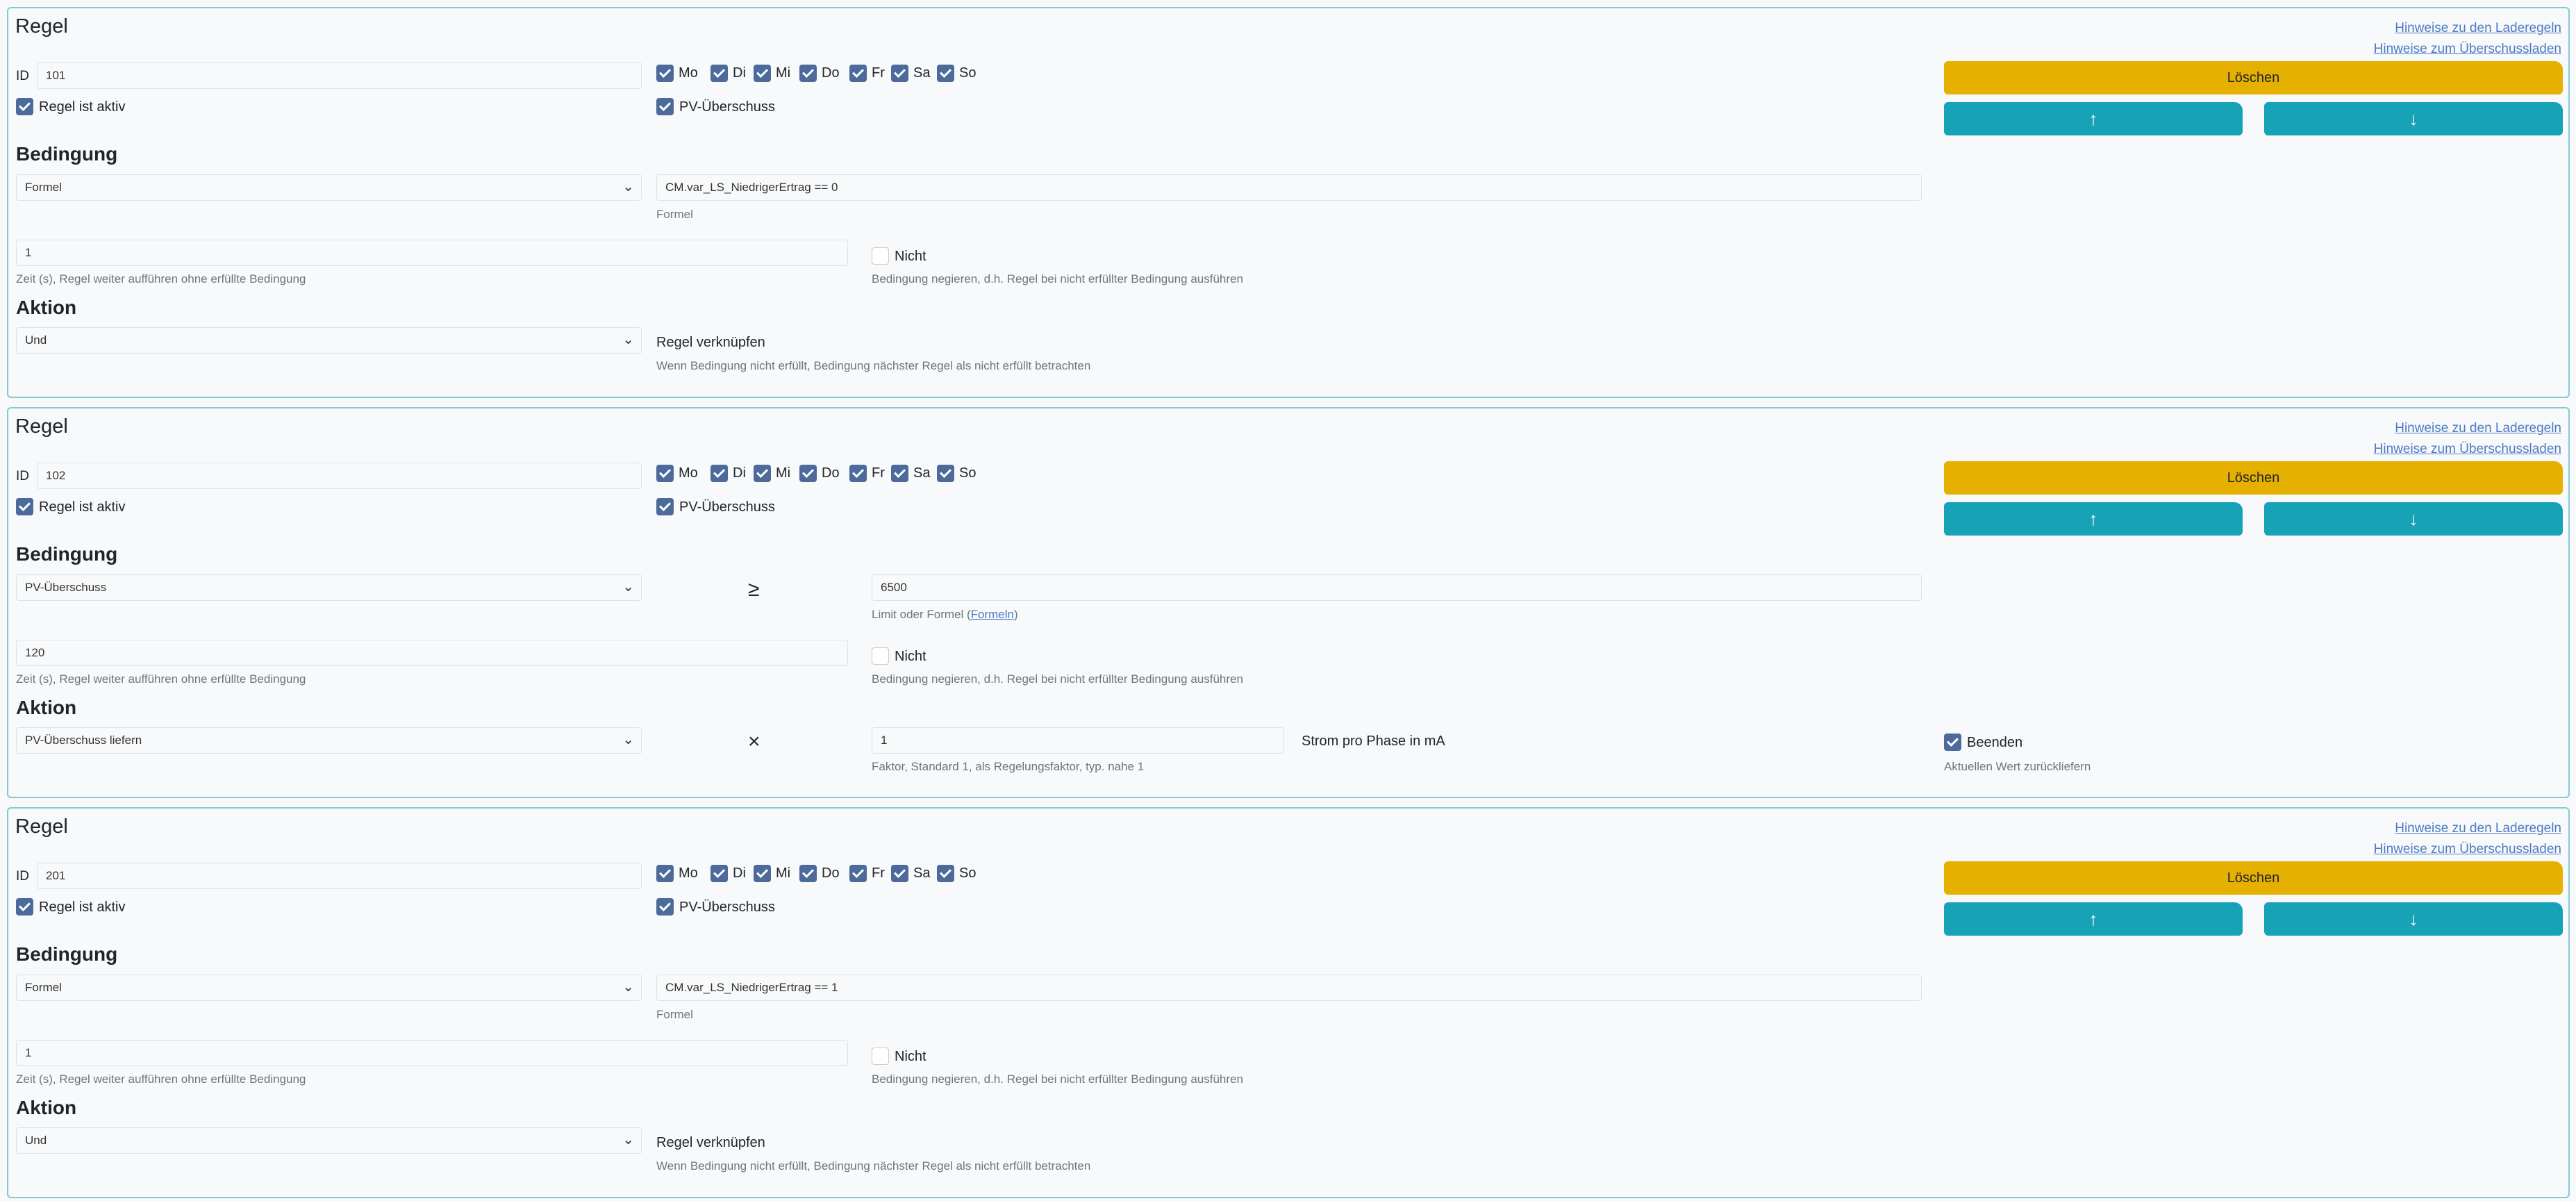 This screenshot has width=2576, height=1201. Describe the element at coordinates (754, 741) in the screenshot. I see `operator-multiply: ×` at that location.